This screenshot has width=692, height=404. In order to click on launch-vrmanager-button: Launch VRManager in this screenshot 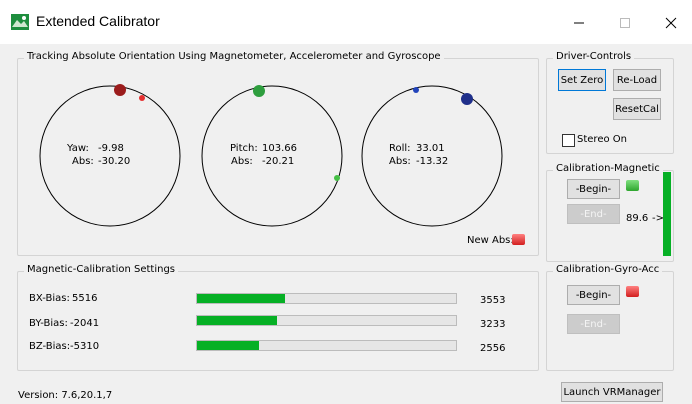, I will do `click(612, 392)`.